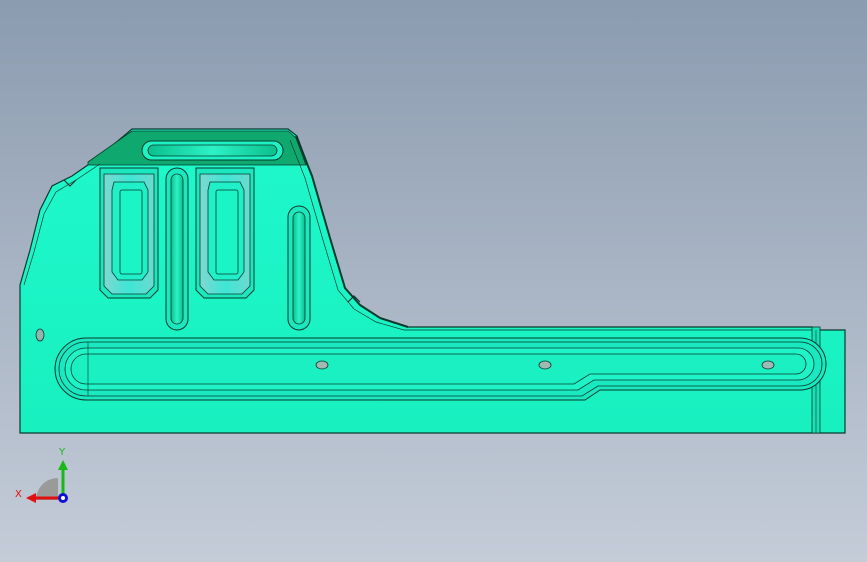 Image resolution: width=867 pixels, height=562 pixels. What do you see at coordinates (62, 452) in the screenshot?
I see `y-axis-label: Y` at bounding box center [62, 452].